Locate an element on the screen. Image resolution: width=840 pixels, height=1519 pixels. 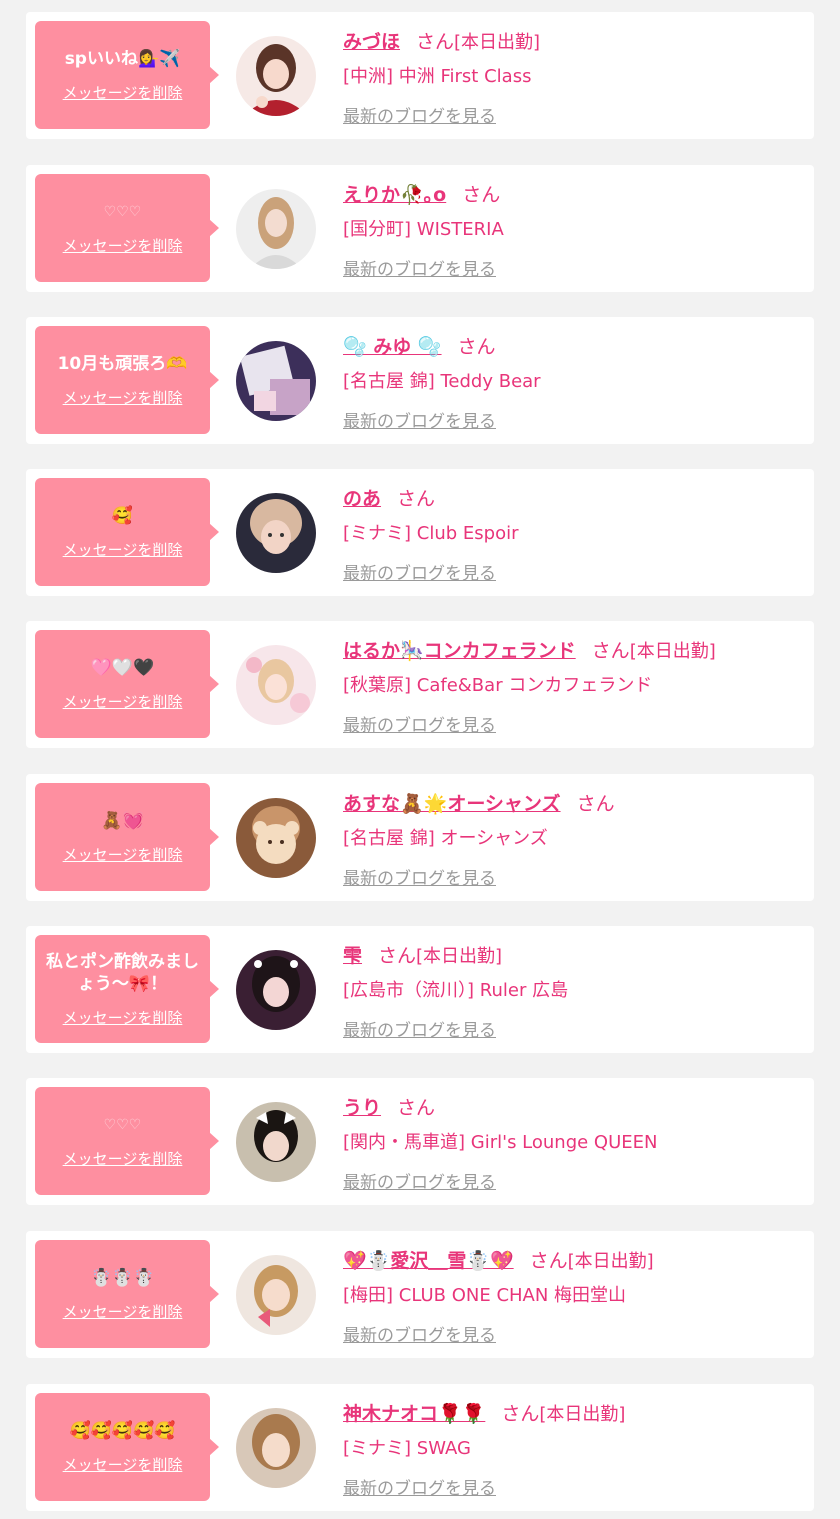
shop-label: [国分町] WISTERIA is located at coordinates (423, 229).